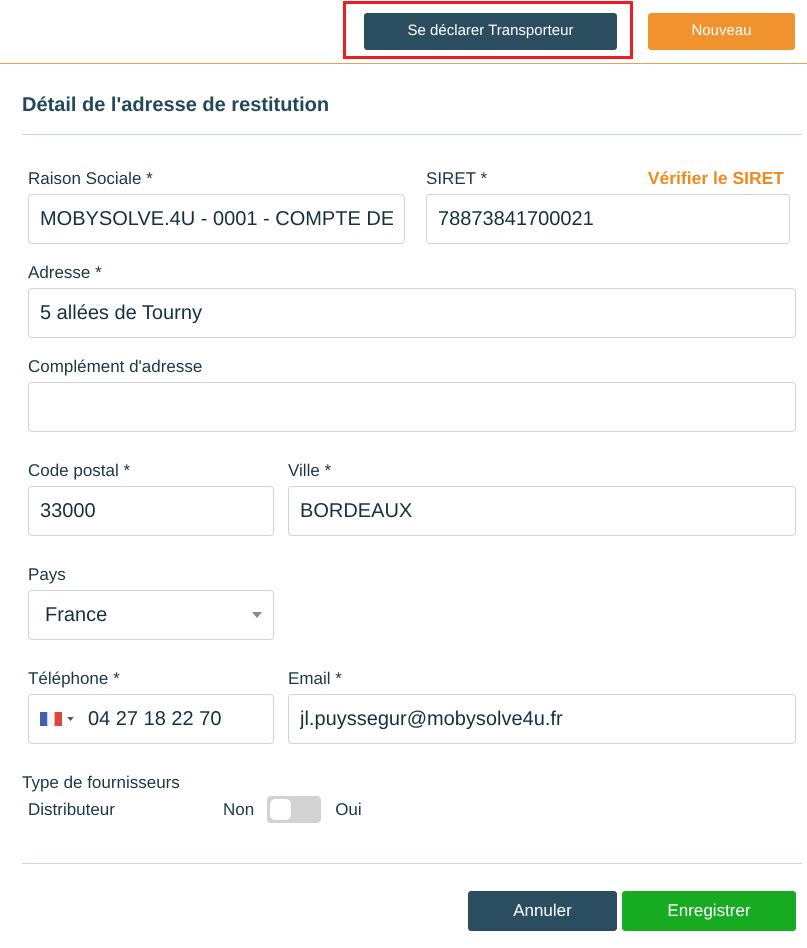  What do you see at coordinates (238, 809) in the screenshot?
I see `off-label: Non` at bounding box center [238, 809].